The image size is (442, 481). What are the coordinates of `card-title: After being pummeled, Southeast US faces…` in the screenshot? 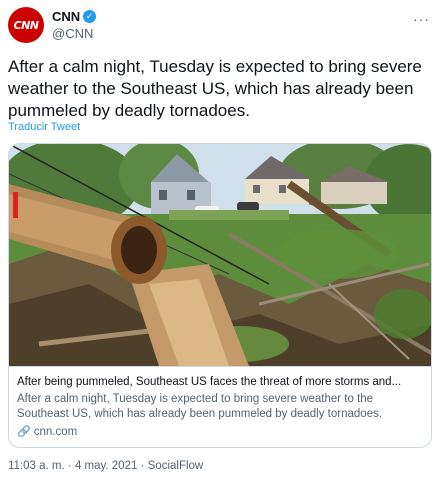 It's located at (221, 382).